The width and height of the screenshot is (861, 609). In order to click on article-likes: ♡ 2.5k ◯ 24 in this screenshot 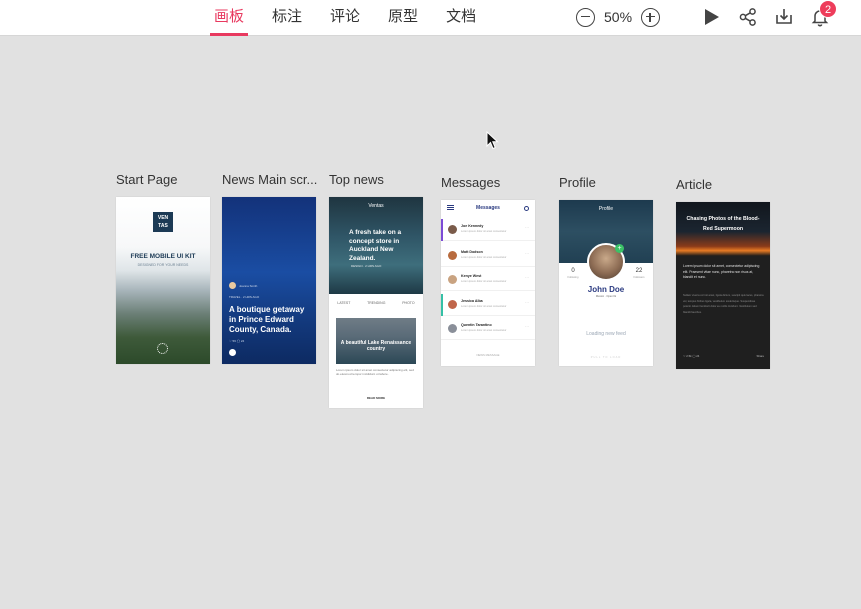, I will do `click(691, 356)`.